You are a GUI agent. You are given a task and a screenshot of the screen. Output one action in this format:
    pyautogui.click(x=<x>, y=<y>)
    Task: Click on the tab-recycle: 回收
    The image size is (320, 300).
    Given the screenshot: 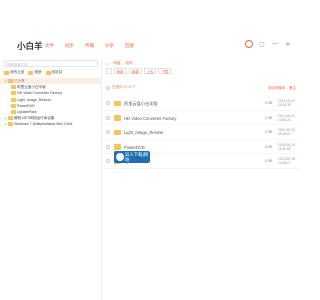 What is the action you would take?
    pyautogui.click(x=129, y=46)
    